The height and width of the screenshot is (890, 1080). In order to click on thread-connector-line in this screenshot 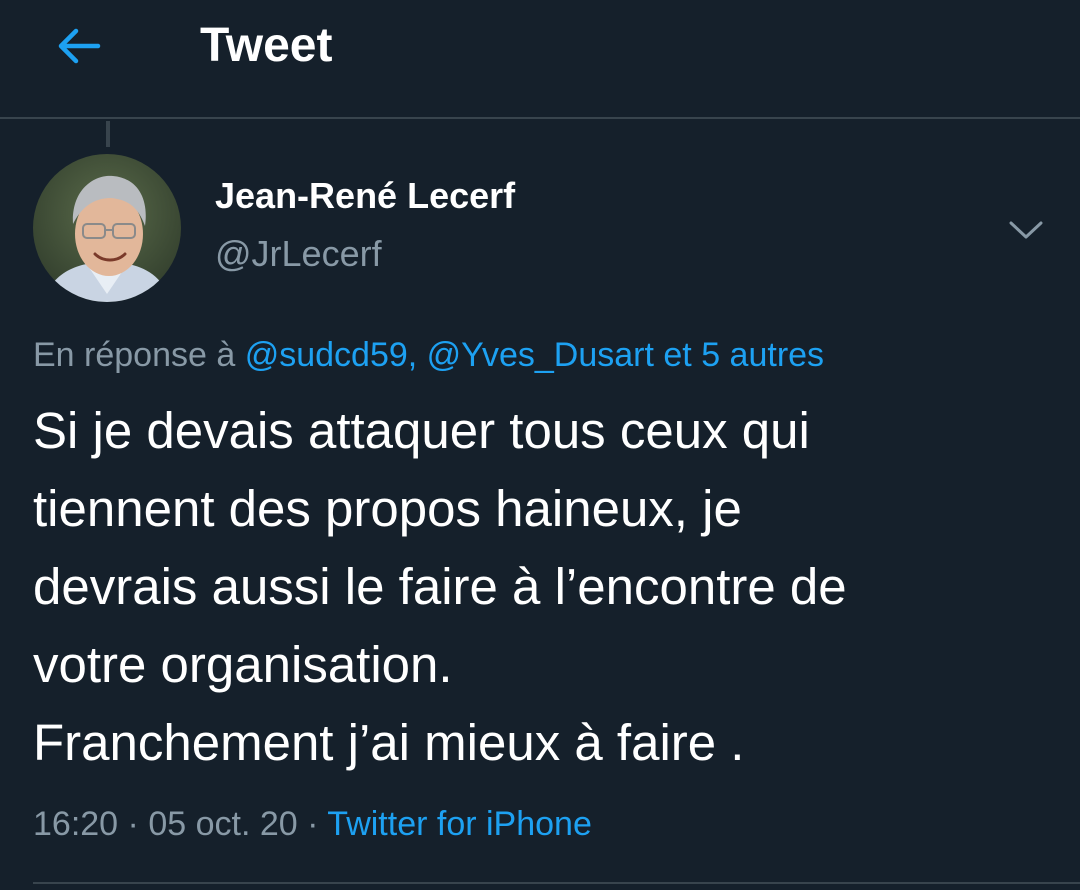, I will do `click(108, 134)`.